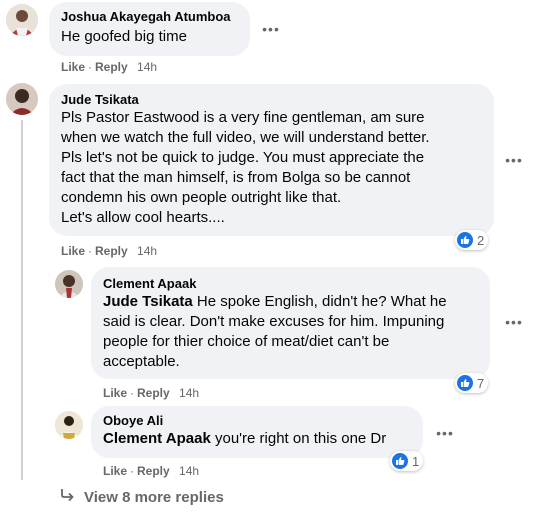 The height and width of the screenshot is (518, 540). Describe the element at coordinates (141, 361) in the screenshot. I see `reply-line: acceptable.` at that location.